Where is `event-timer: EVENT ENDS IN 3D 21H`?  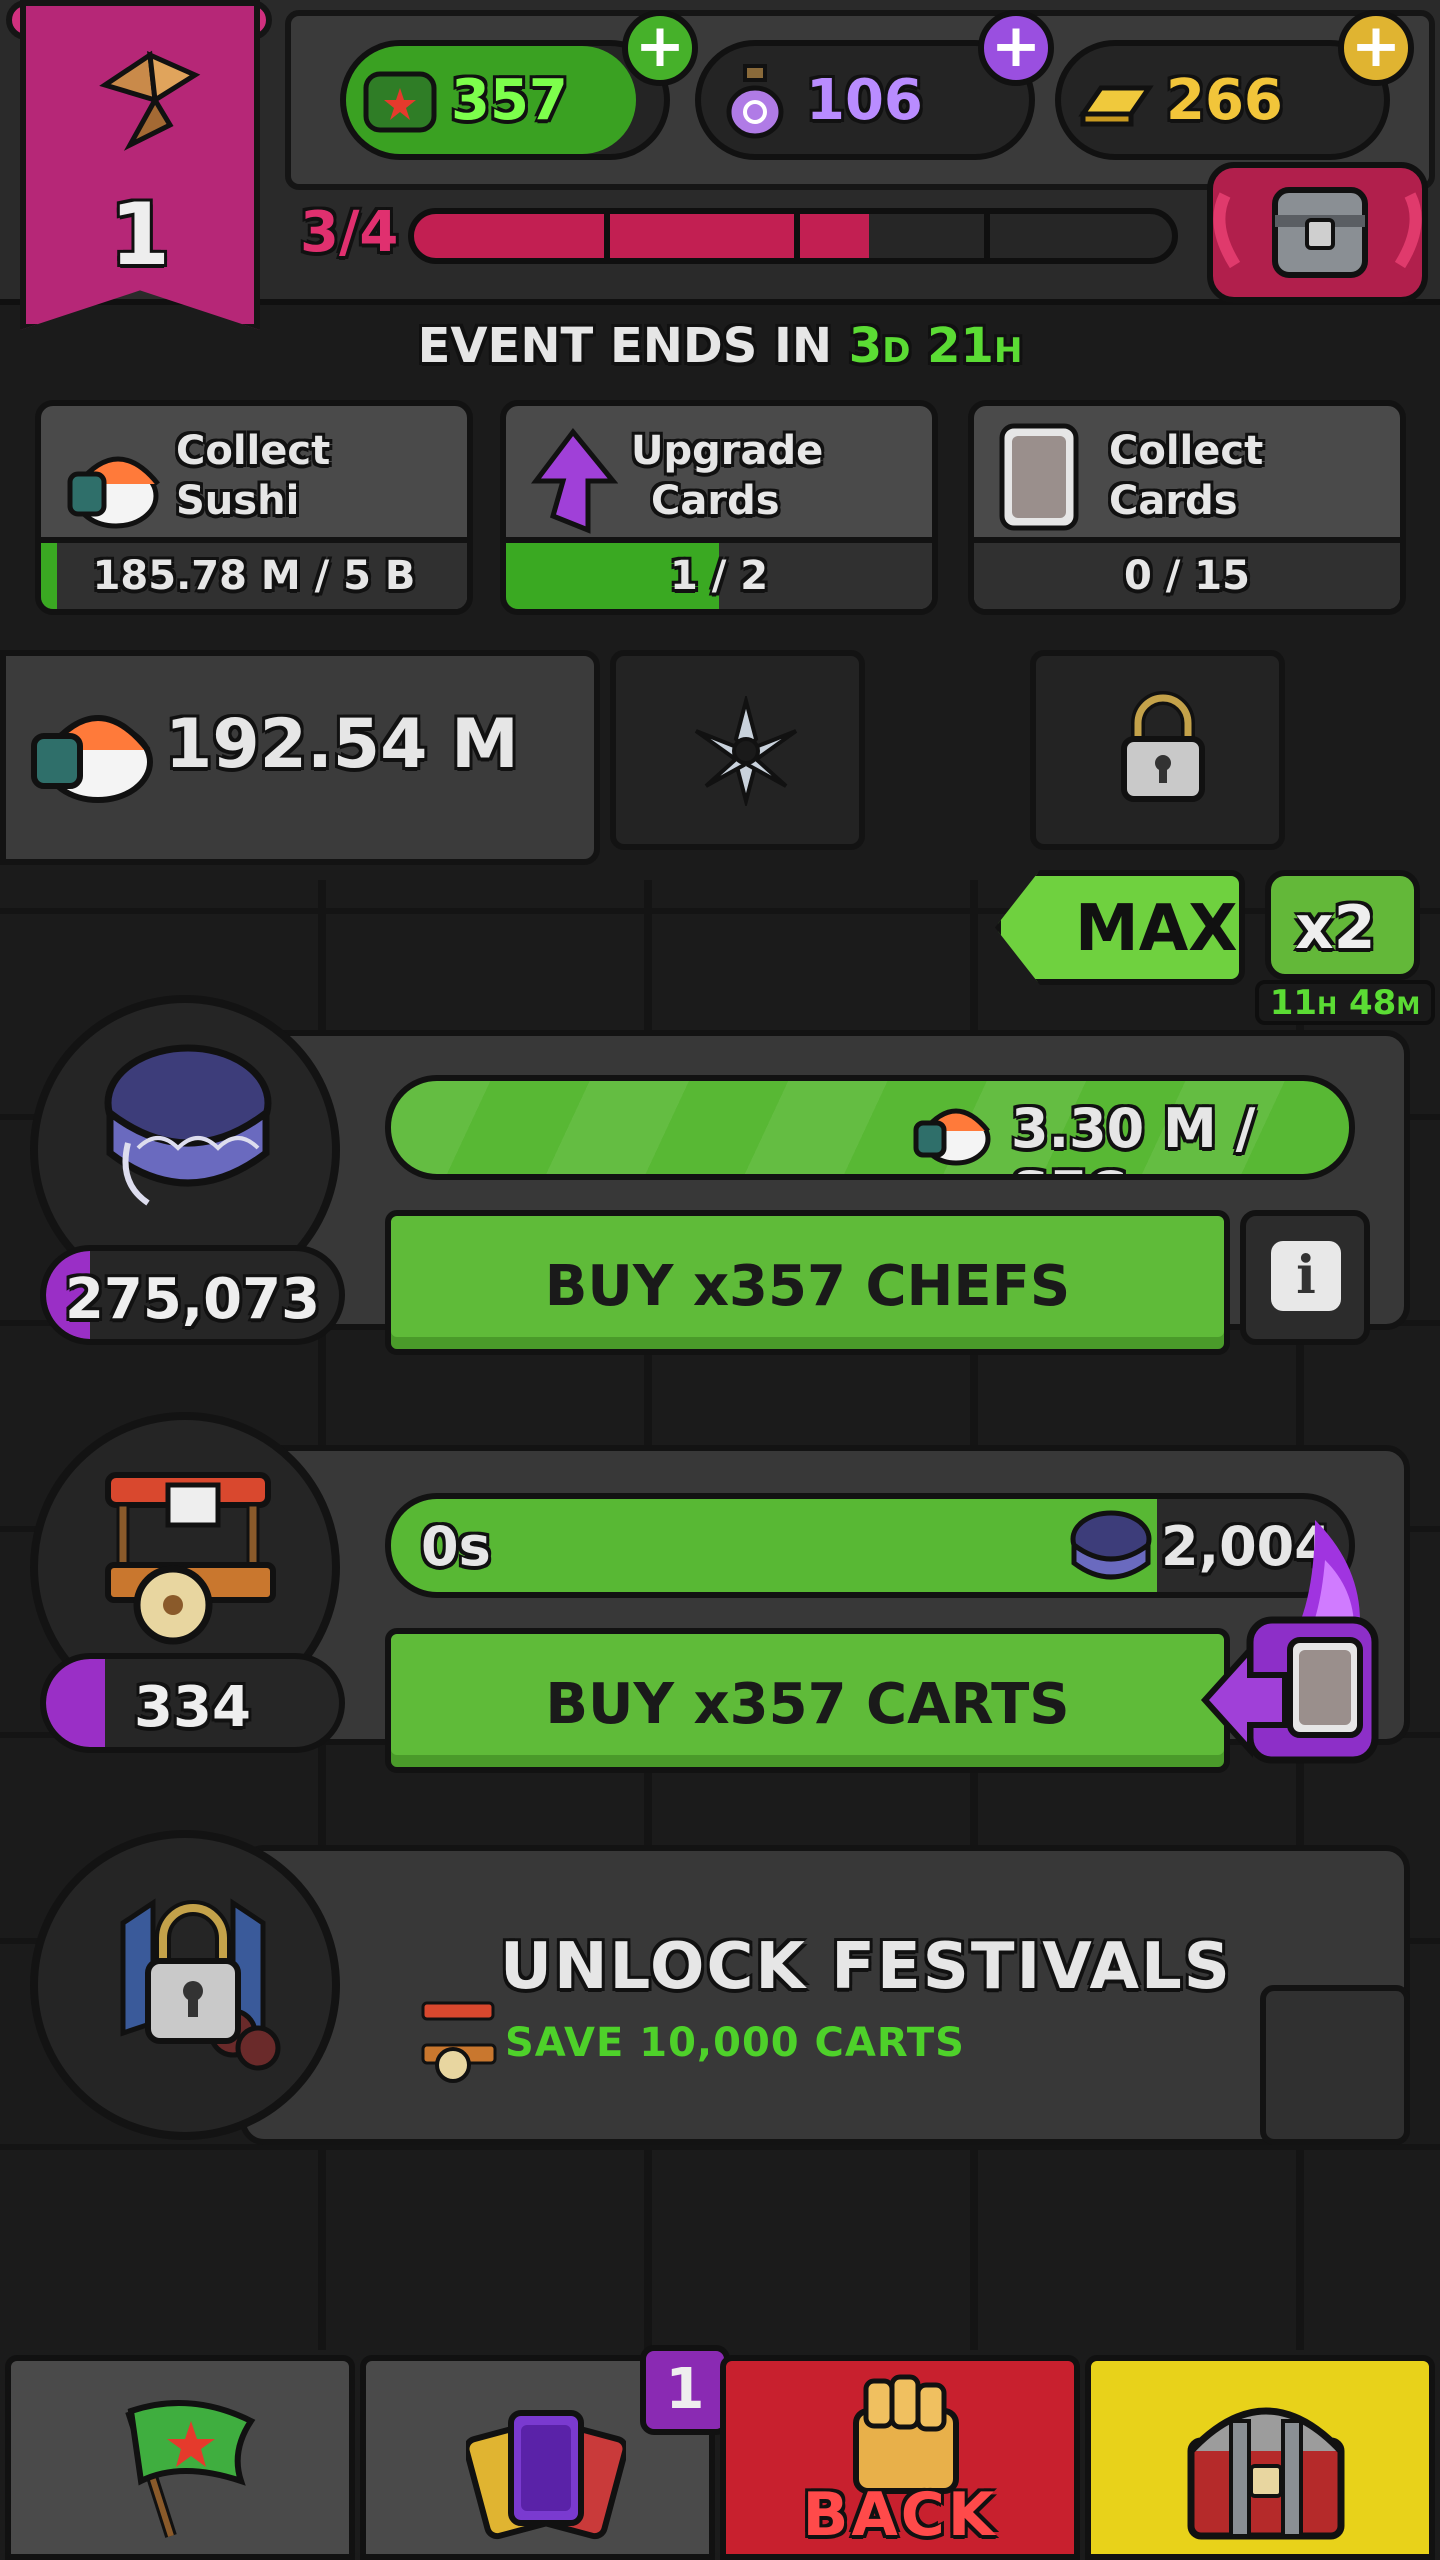
event-timer: EVENT ENDS IN 3D 21H is located at coordinates (720, 346).